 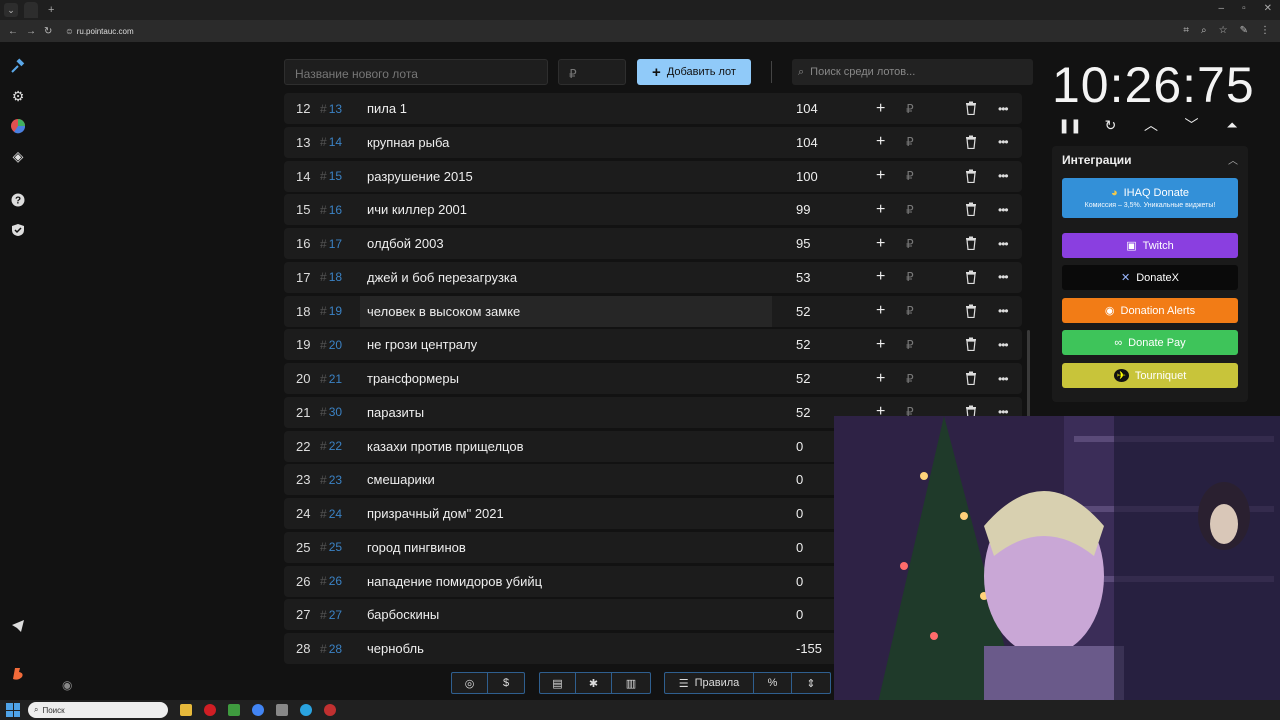 What do you see at coordinates (100, 31) in the screenshot?
I see `url-field: ⊜ ru.pointauc.com` at bounding box center [100, 31].